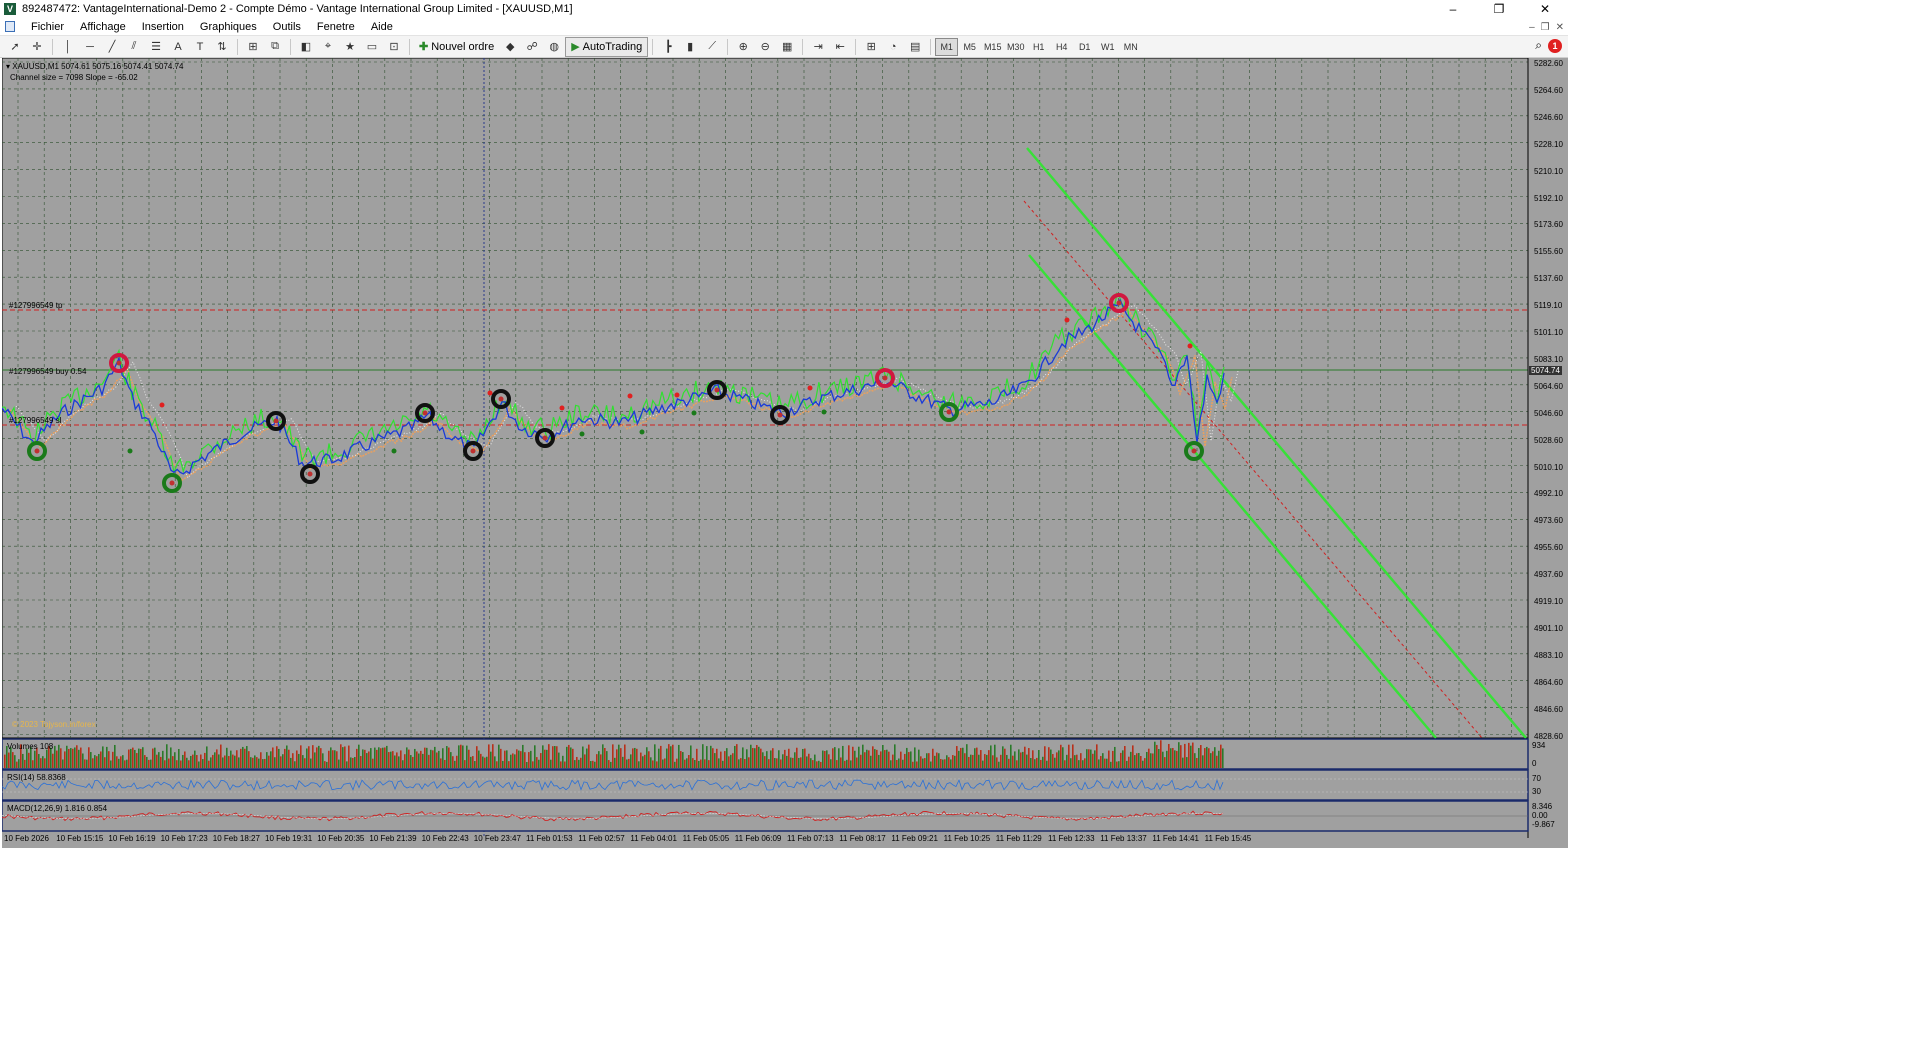 The height and width of the screenshot is (1040, 1920). What do you see at coordinates (1107, 47) in the screenshot?
I see `timeframe-w1: W1` at bounding box center [1107, 47].